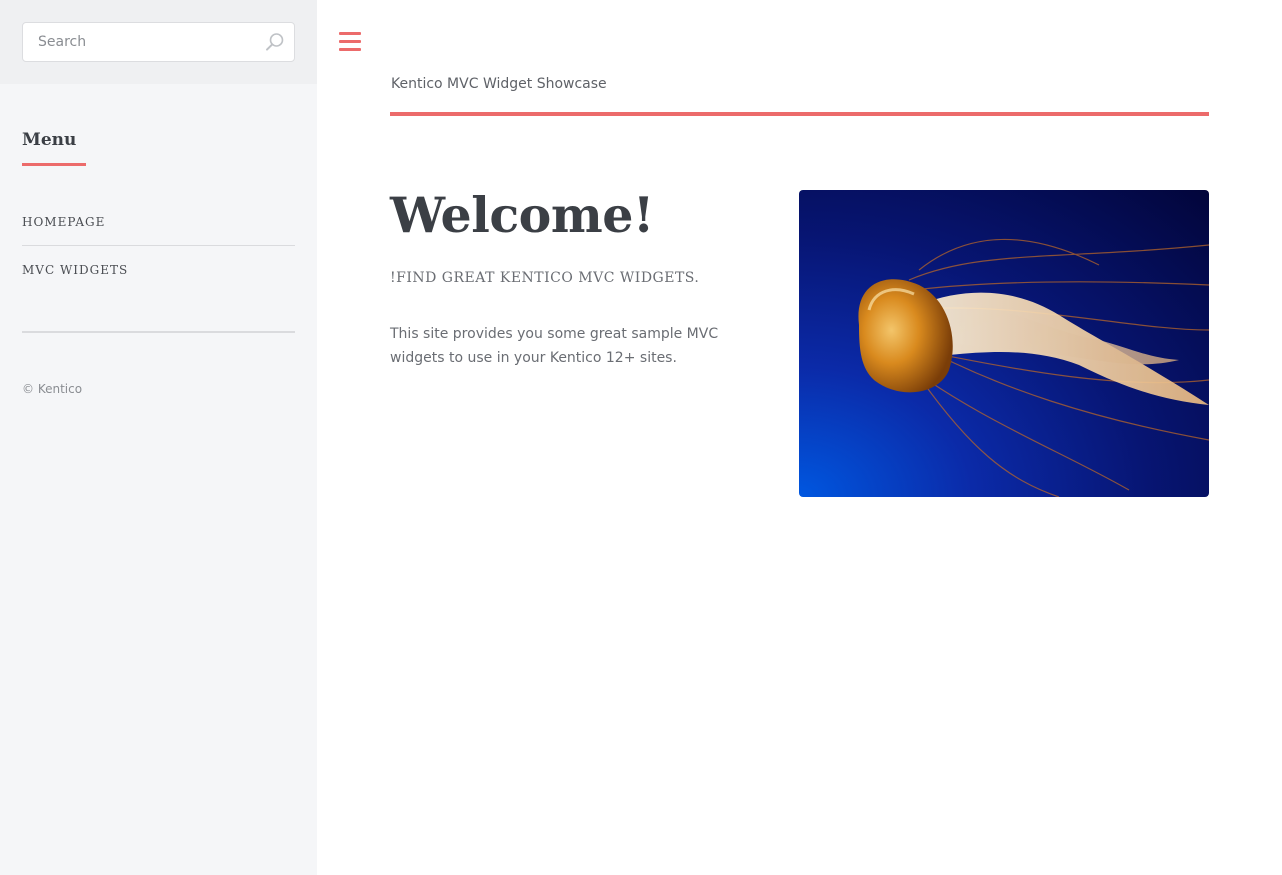  What do you see at coordinates (350, 41) in the screenshot?
I see `hamburger-menu-icon` at bounding box center [350, 41].